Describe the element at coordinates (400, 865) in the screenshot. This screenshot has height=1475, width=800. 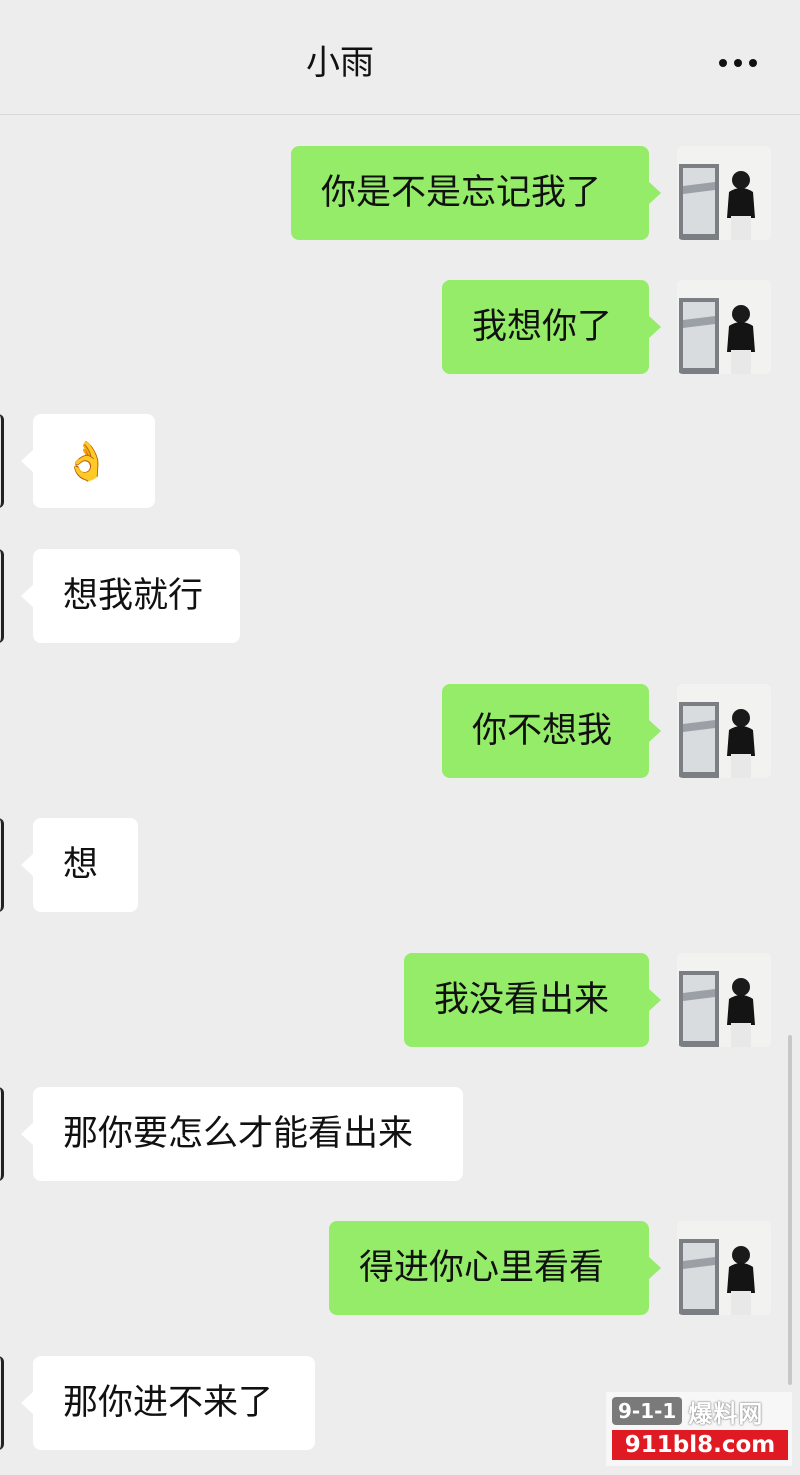
I see `message-row: 想` at that location.